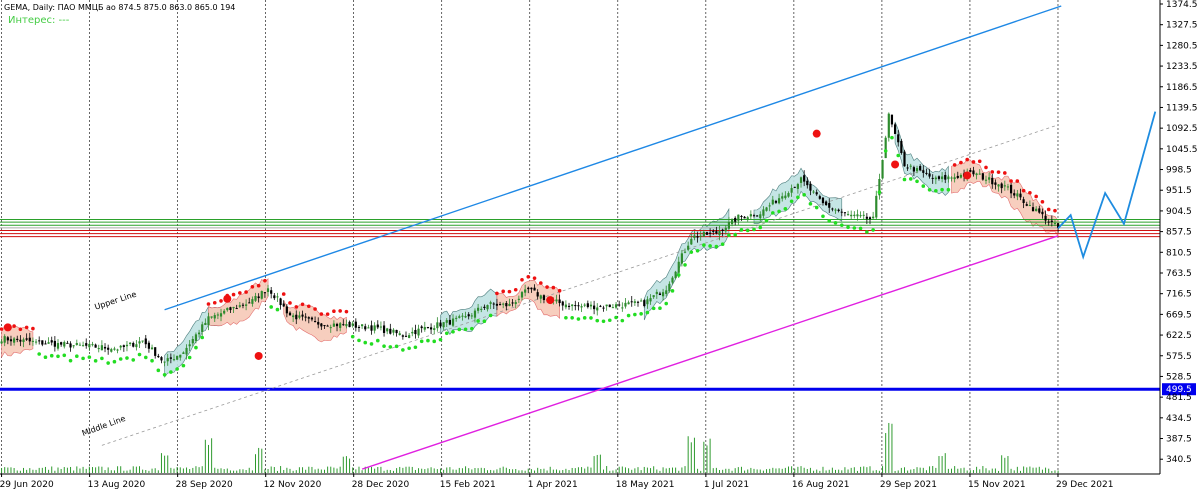 This screenshot has height=497, width=1200. Describe the element at coordinates (117, 485) in the screenshot. I see `x-tick-label: 13 Aug 2020` at that location.